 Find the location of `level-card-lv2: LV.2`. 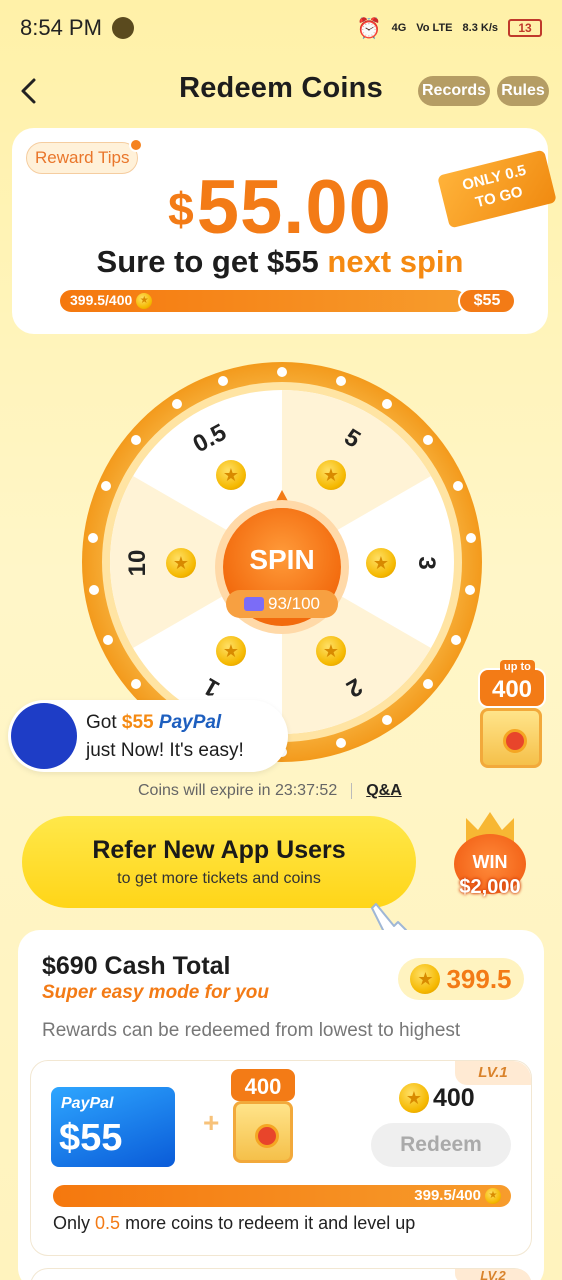

level-card-lv2: LV.2 is located at coordinates (281, 1274).